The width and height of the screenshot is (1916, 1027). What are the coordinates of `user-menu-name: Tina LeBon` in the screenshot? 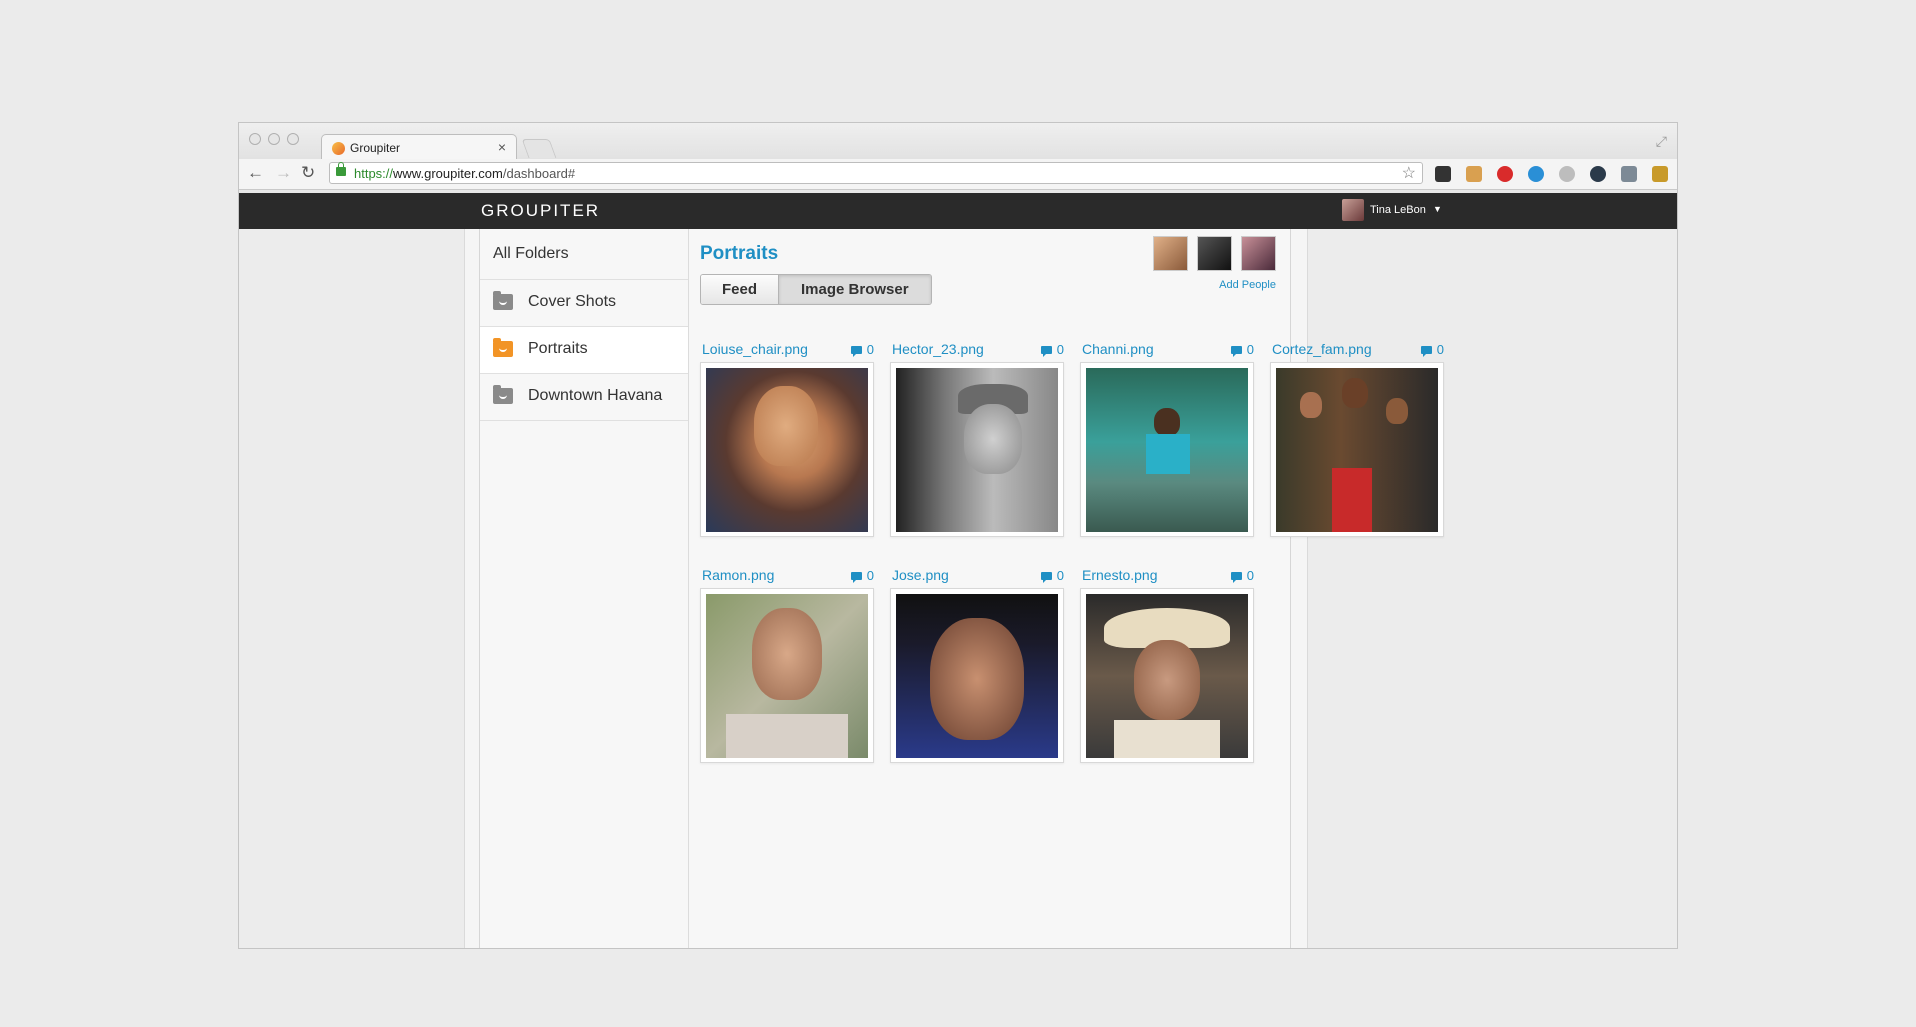 It's located at (1398, 210).